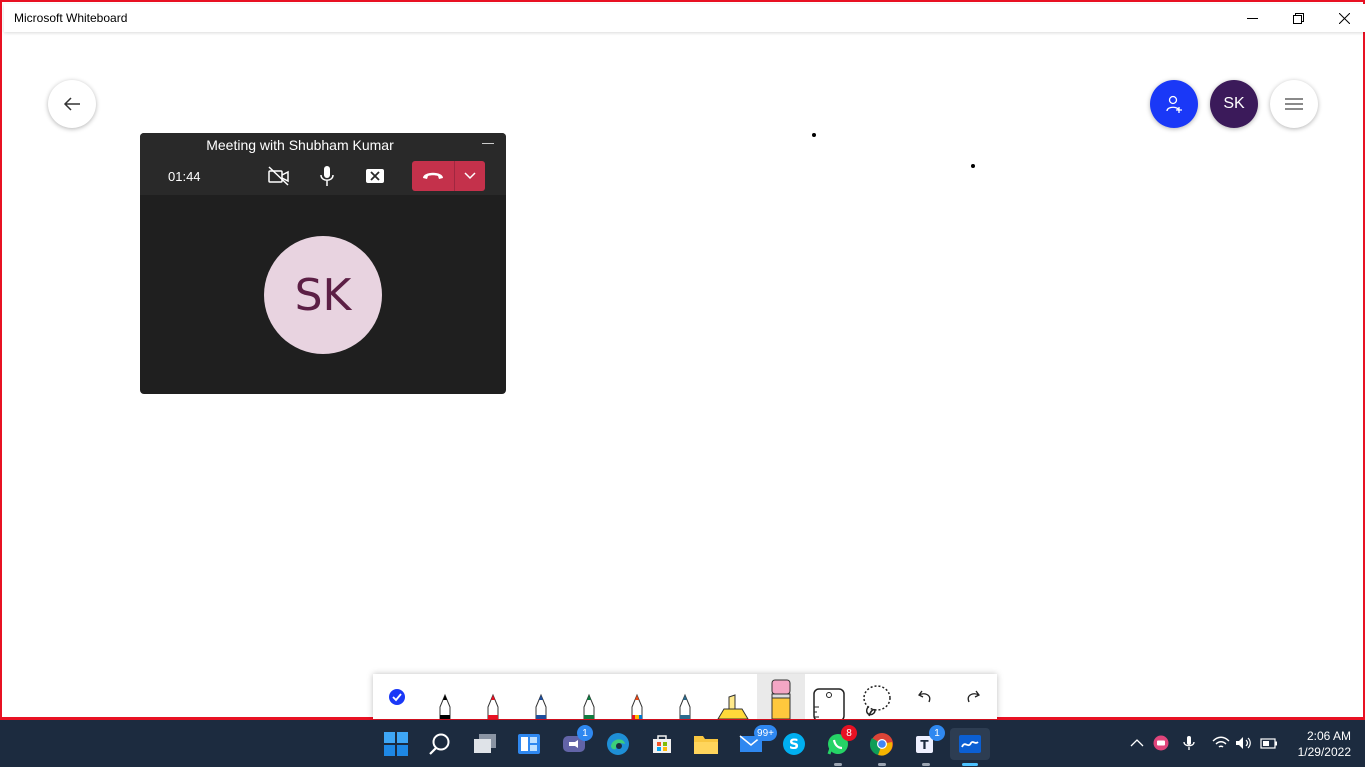  I want to click on user-avatar-button: SK, so click(1234, 104).